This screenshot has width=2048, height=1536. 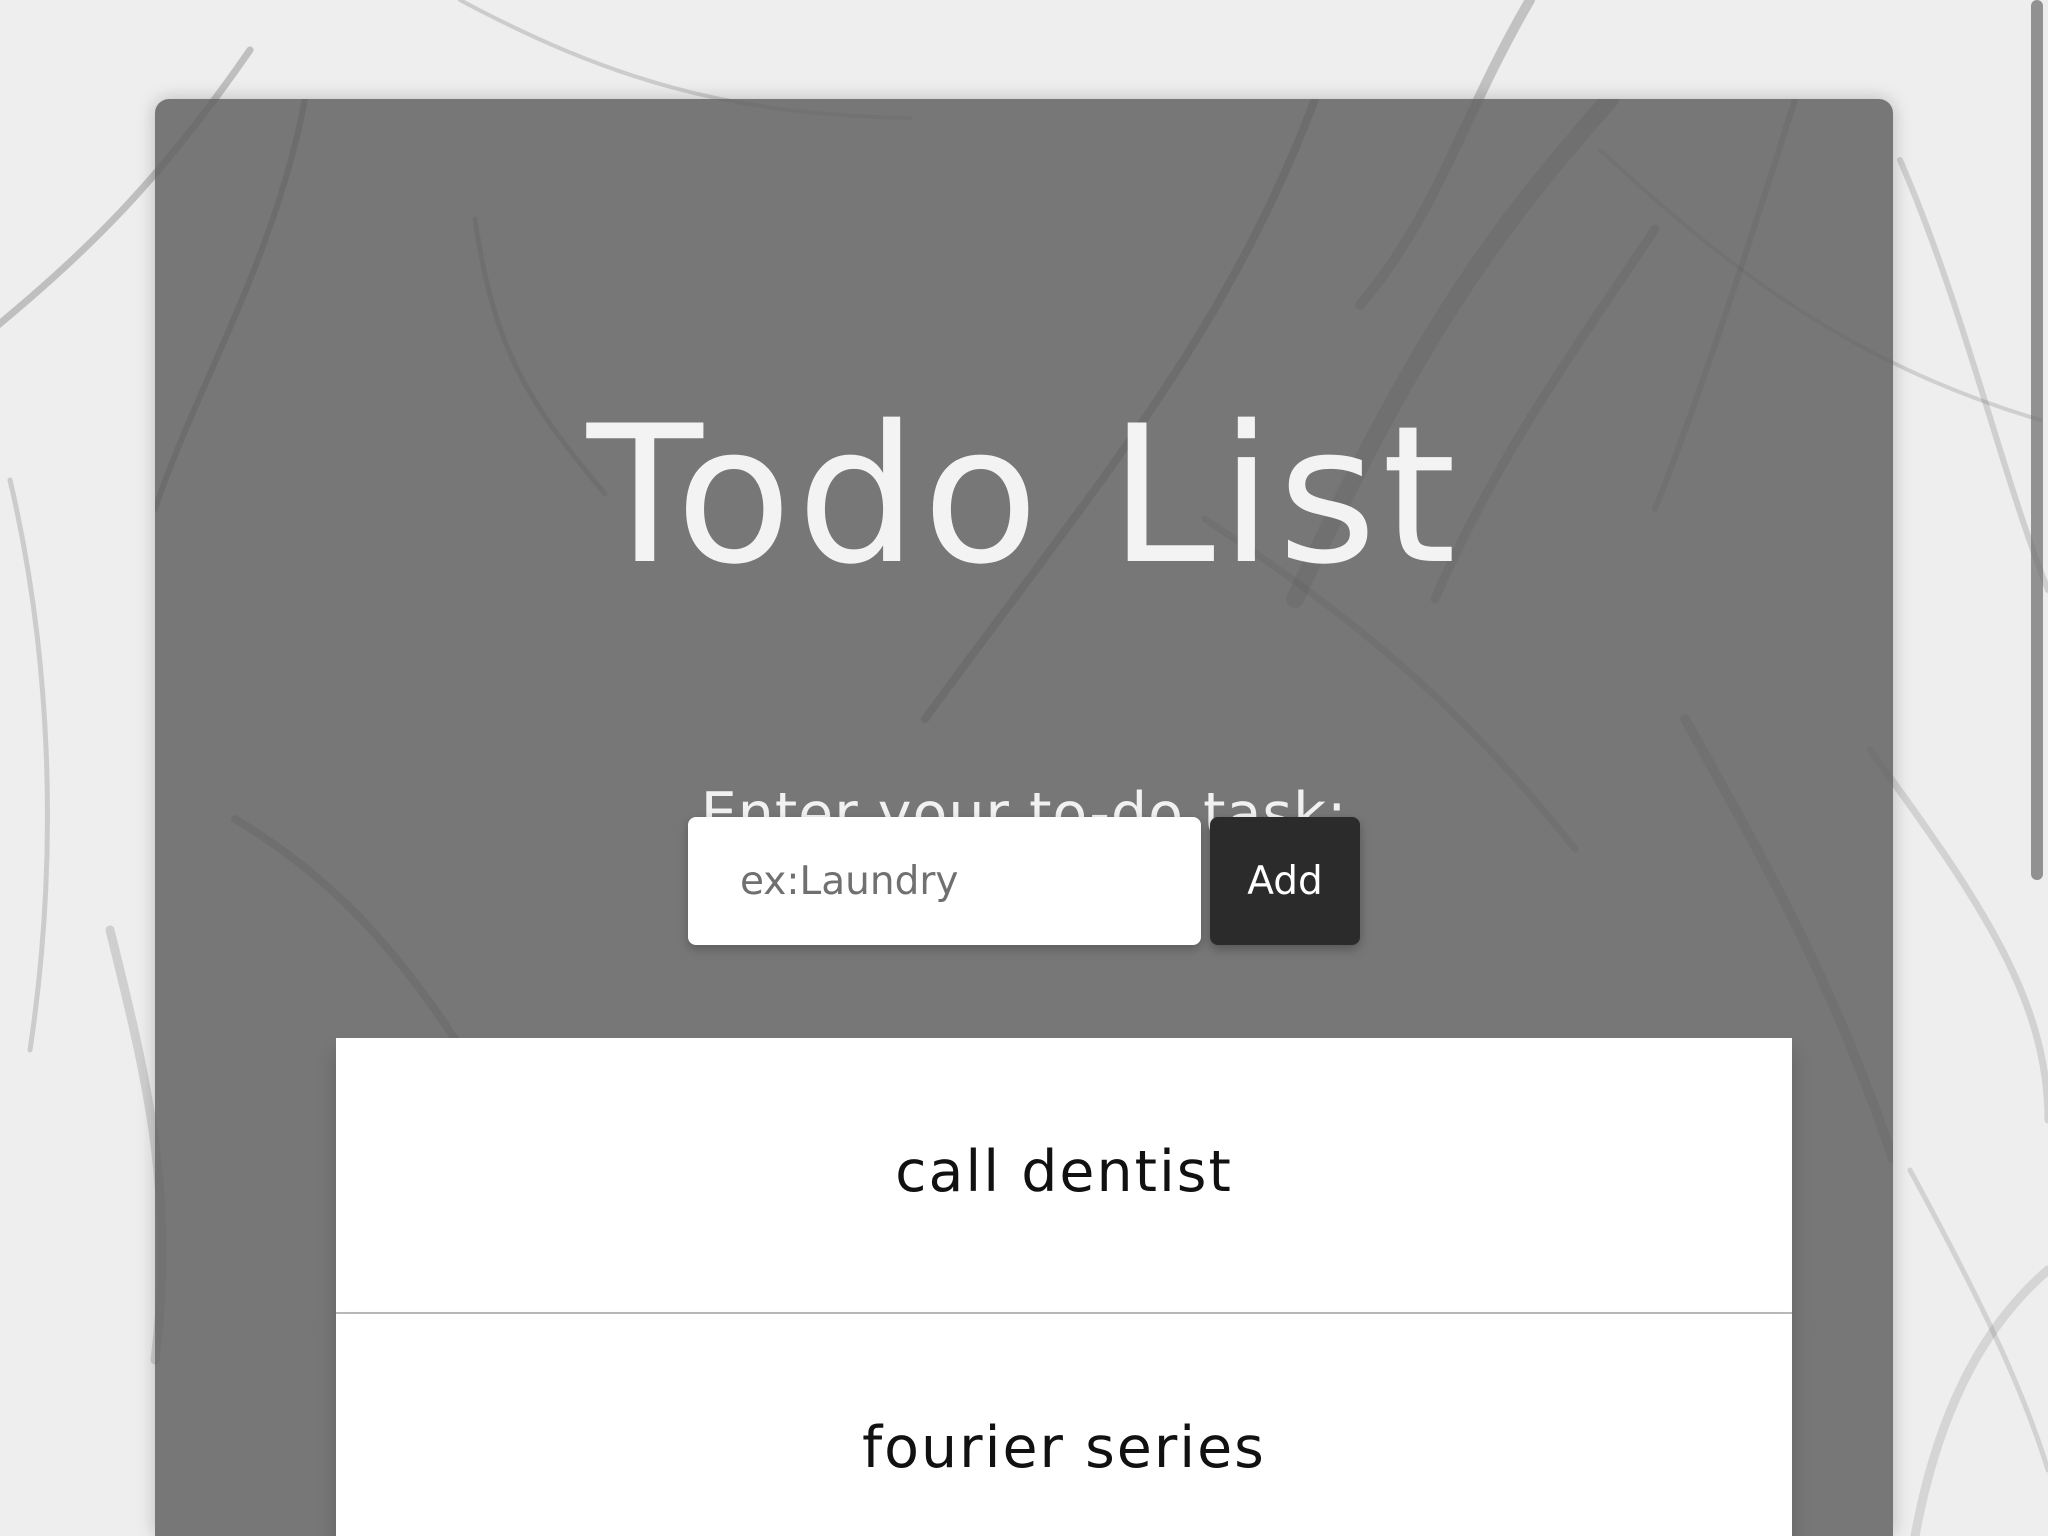 I want to click on todo-item-text: fourier series, so click(x=1064, y=1448).